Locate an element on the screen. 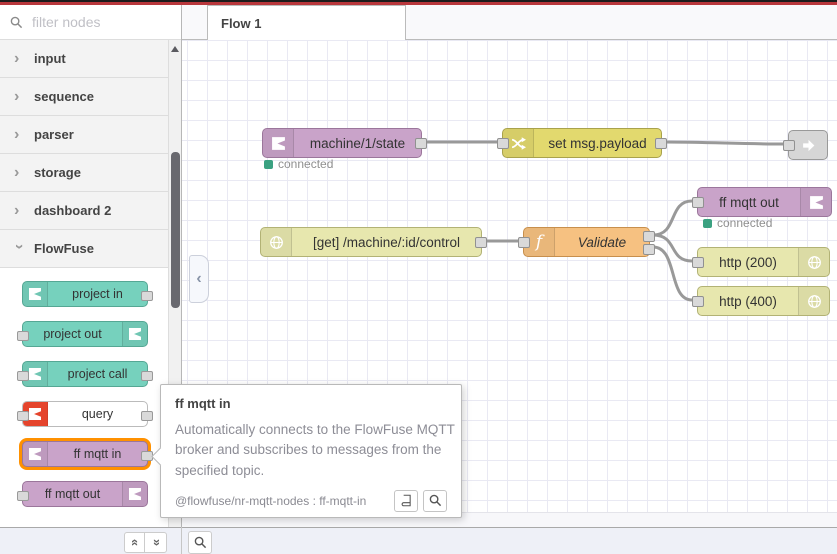 Image resolution: width=837 pixels, height=554 pixels. palette-collapse-handle: ‹ is located at coordinates (199, 279).